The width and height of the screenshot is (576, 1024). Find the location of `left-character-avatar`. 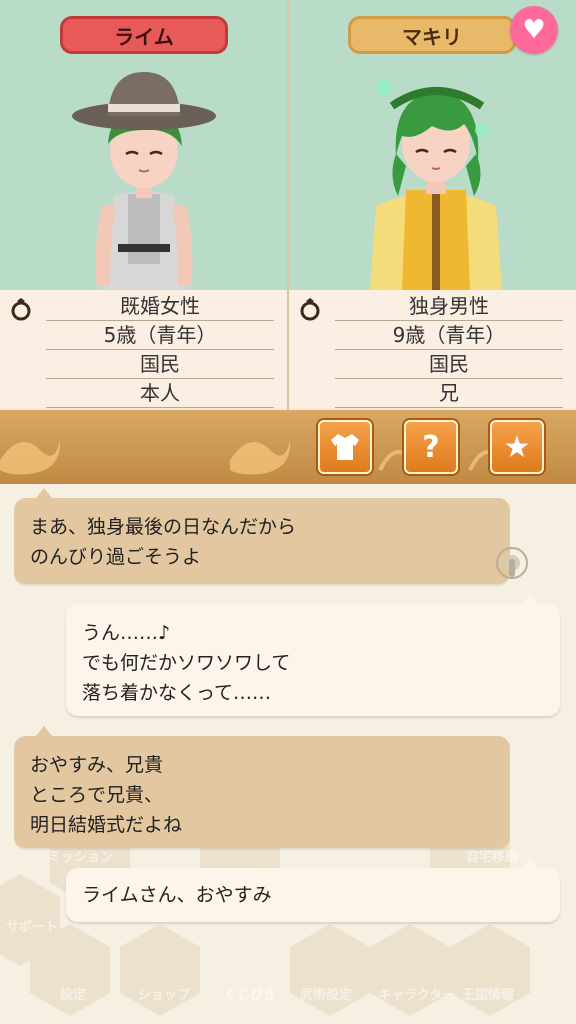

left-character-avatar is located at coordinates (144, 178).